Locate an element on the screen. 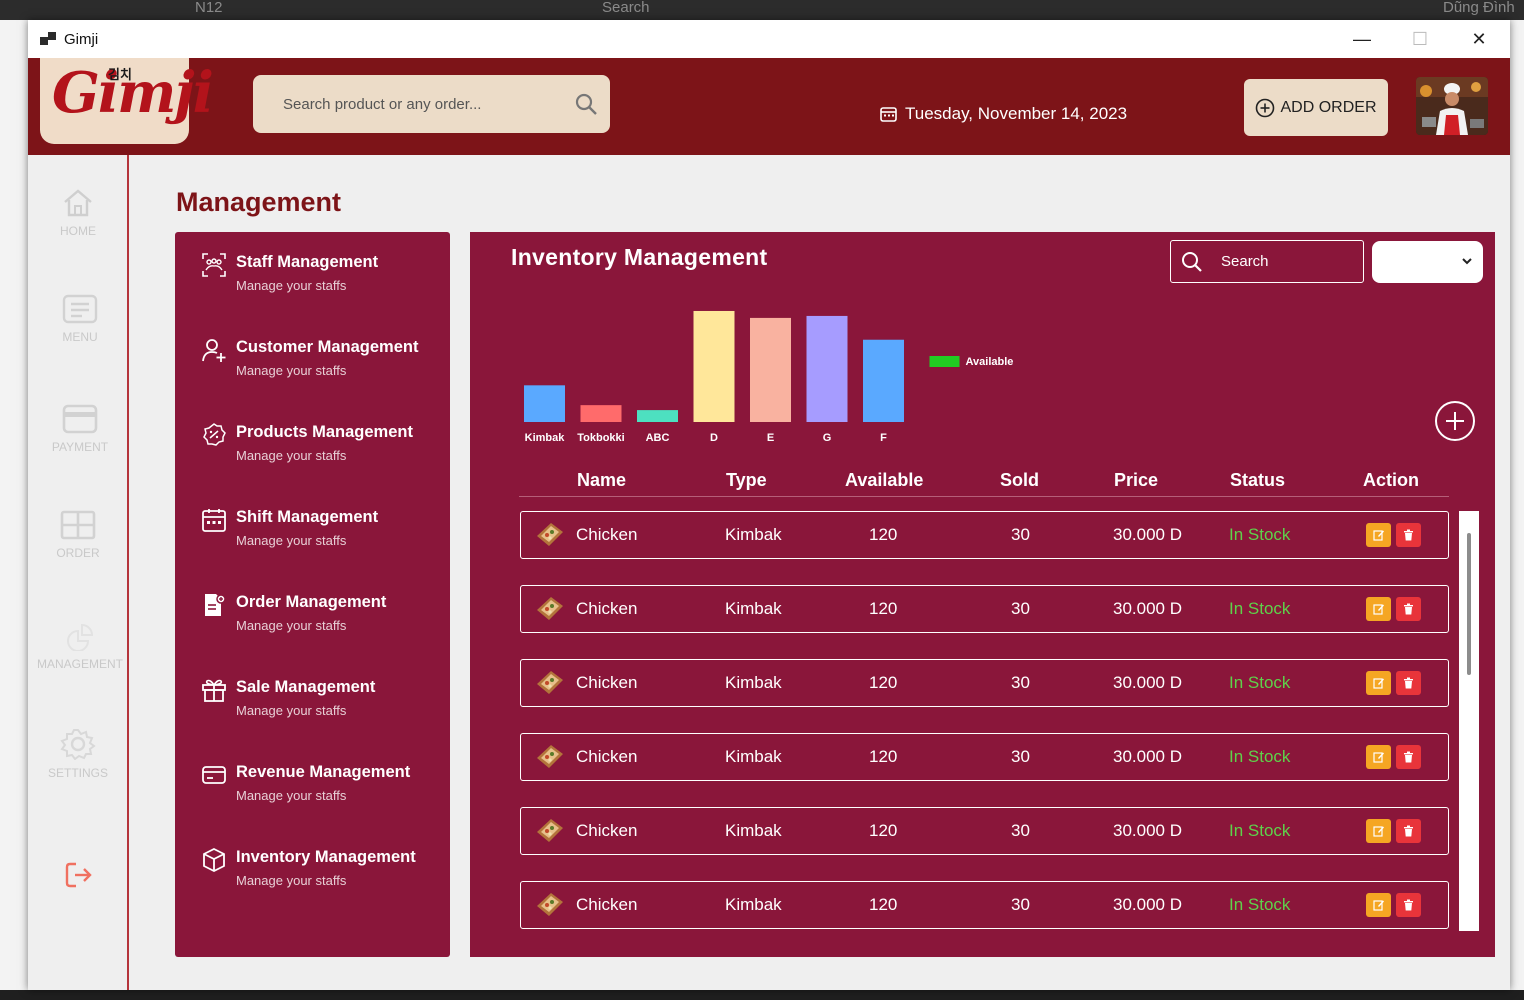 Image resolution: width=1524 pixels, height=1000 pixels. food-thumbnail-icon is located at coordinates (550, 756).